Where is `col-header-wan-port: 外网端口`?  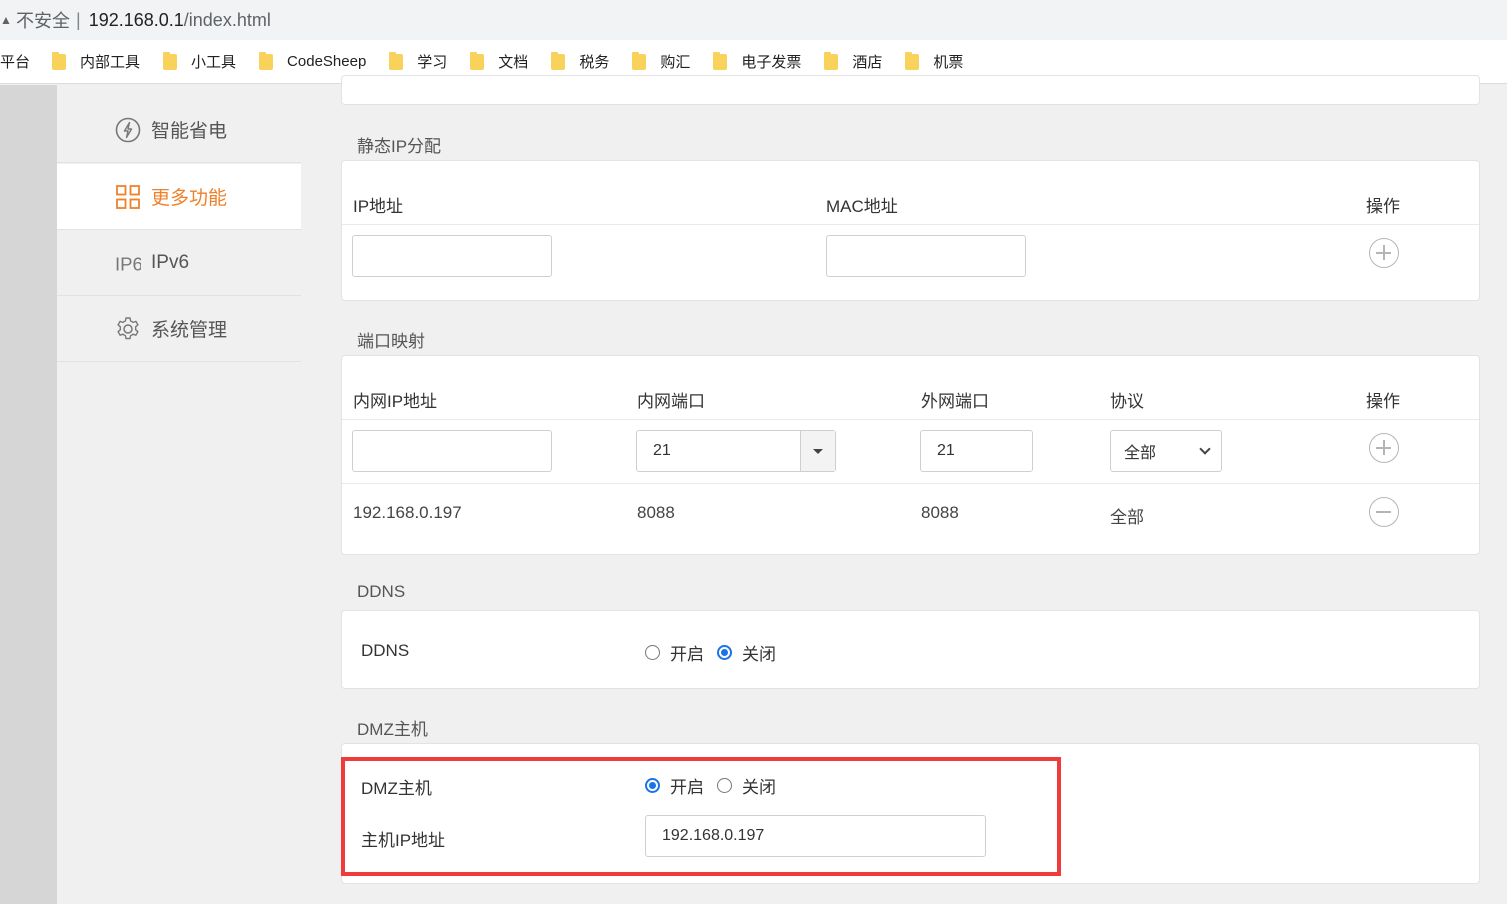
col-header-wan-port: 外网端口 is located at coordinates (955, 401).